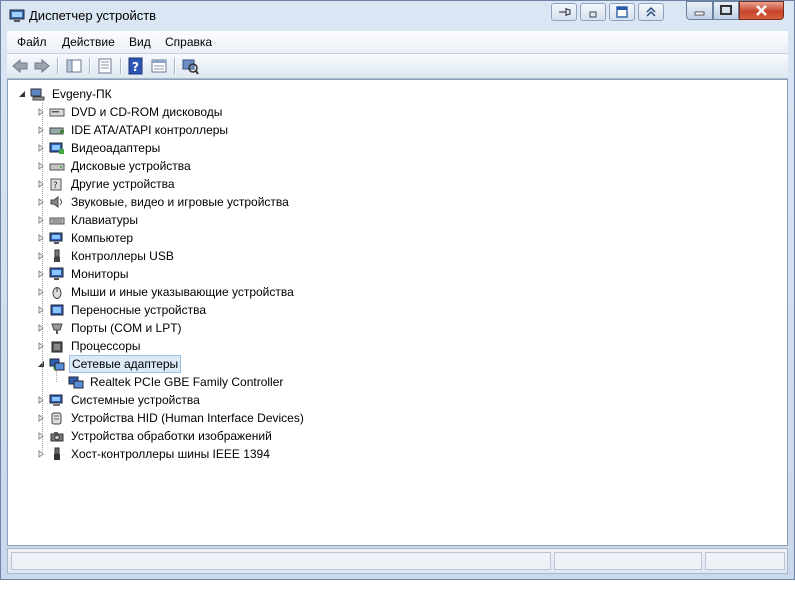 The image size is (795, 614). Describe the element at coordinates (237, 184) in the screenshot. I see `tree-category: ? Другие устройства` at that location.